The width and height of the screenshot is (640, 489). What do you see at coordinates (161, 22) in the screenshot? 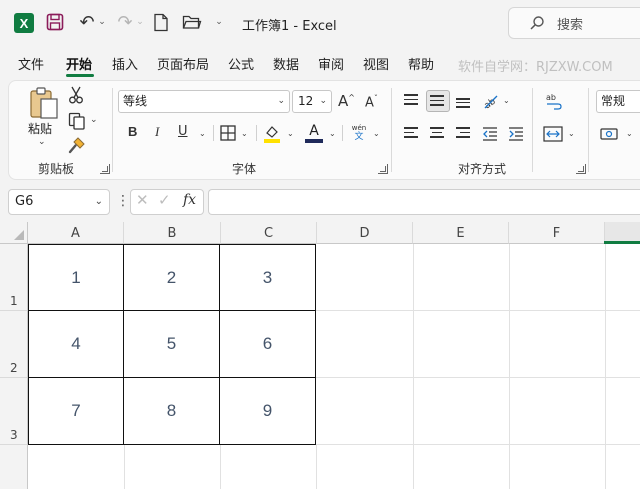
I see `new-file-icon` at bounding box center [161, 22].